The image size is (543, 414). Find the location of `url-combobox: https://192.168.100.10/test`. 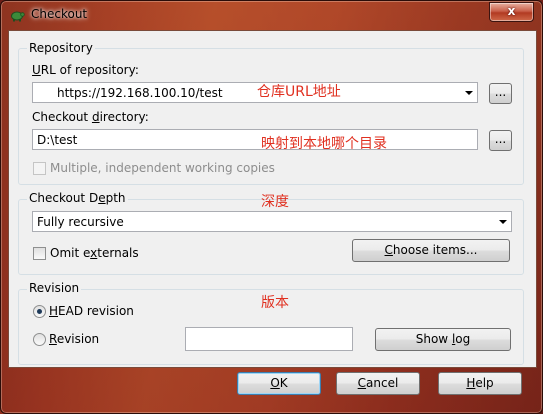

url-combobox: https://192.168.100.10/test is located at coordinates (255, 92).